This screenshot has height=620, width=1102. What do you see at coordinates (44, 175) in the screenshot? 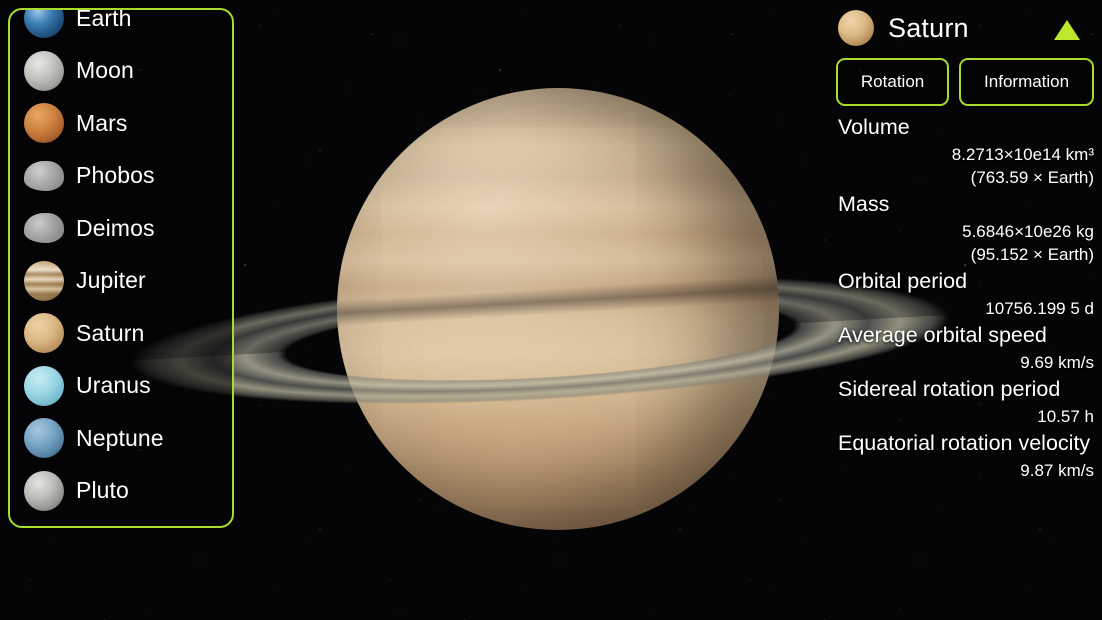
I see `phobos-thumb` at bounding box center [44, 175].